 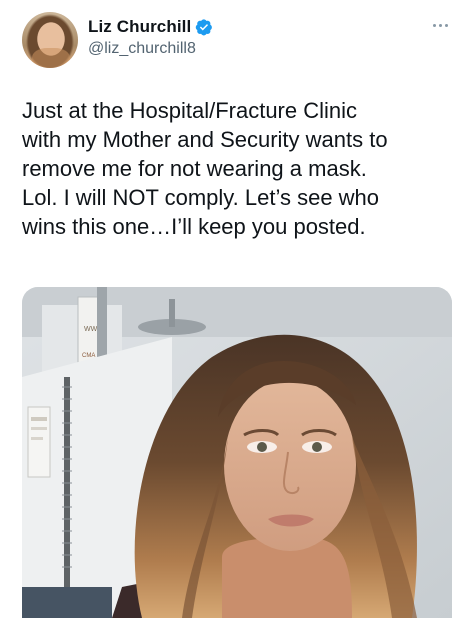 I want to click on display-name: Liz Churchill, so click(x=139, y=27).